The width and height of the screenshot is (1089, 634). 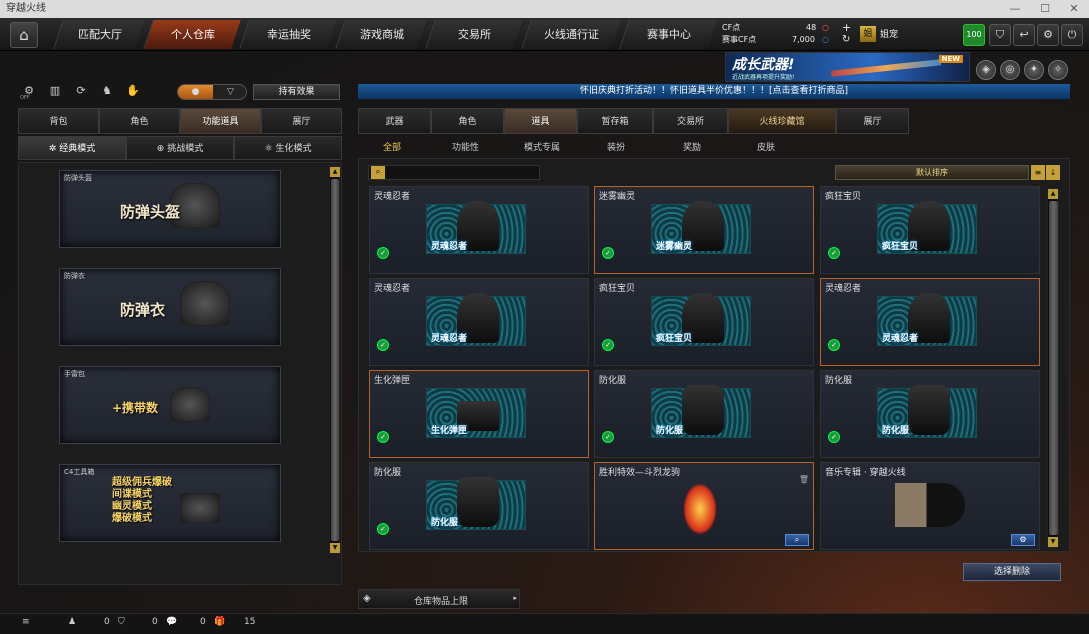 What do you see at coordinates (219, 622) in the screenshot?
I see `gift-icon: 🎁` at bounding box center [219, 622].